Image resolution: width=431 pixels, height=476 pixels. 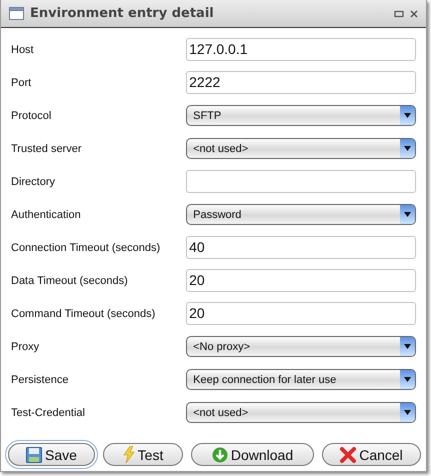 I want to click on maximize-icon, so click(x=399, y=14).